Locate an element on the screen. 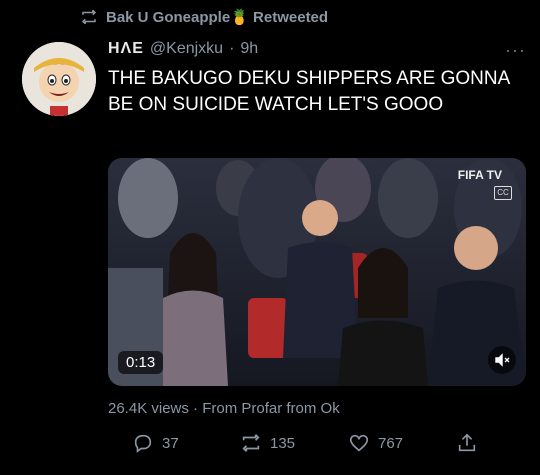 The width and height of the screenshot is (540, 475). action-bar: 37 135 767 is located at coordinates (336, 443).